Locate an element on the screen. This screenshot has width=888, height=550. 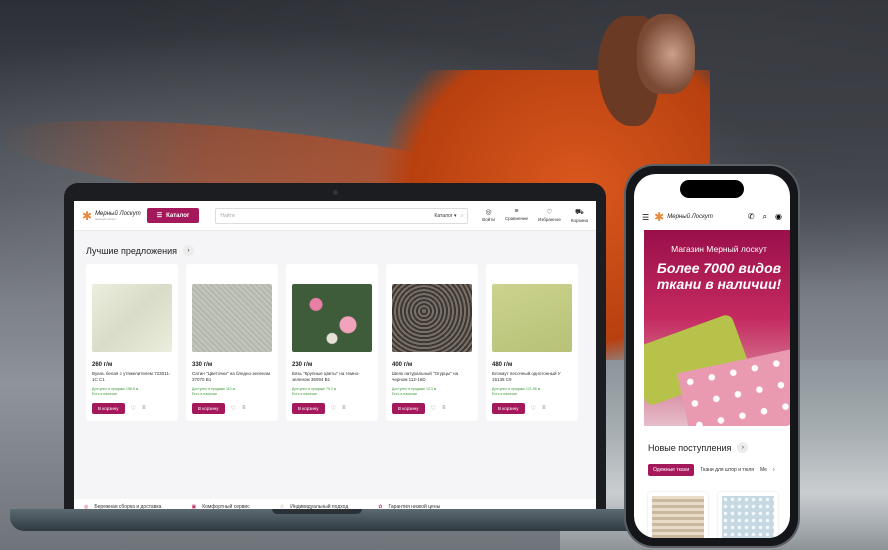
category-tabs: Одежные ткани Ткани для штор и тюля Ме › is located at coordinates (711, 470).